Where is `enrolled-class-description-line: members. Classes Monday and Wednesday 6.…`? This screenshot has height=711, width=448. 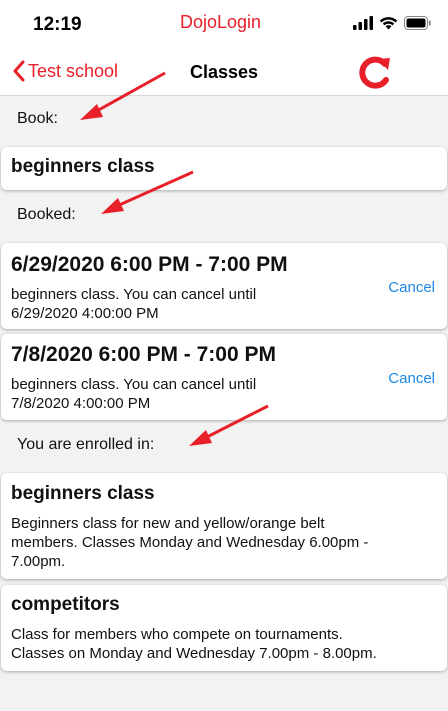
enrolled-class-description-line: members. Classes Monday and Wednesday 6.… is located at coordinates (190, 542).